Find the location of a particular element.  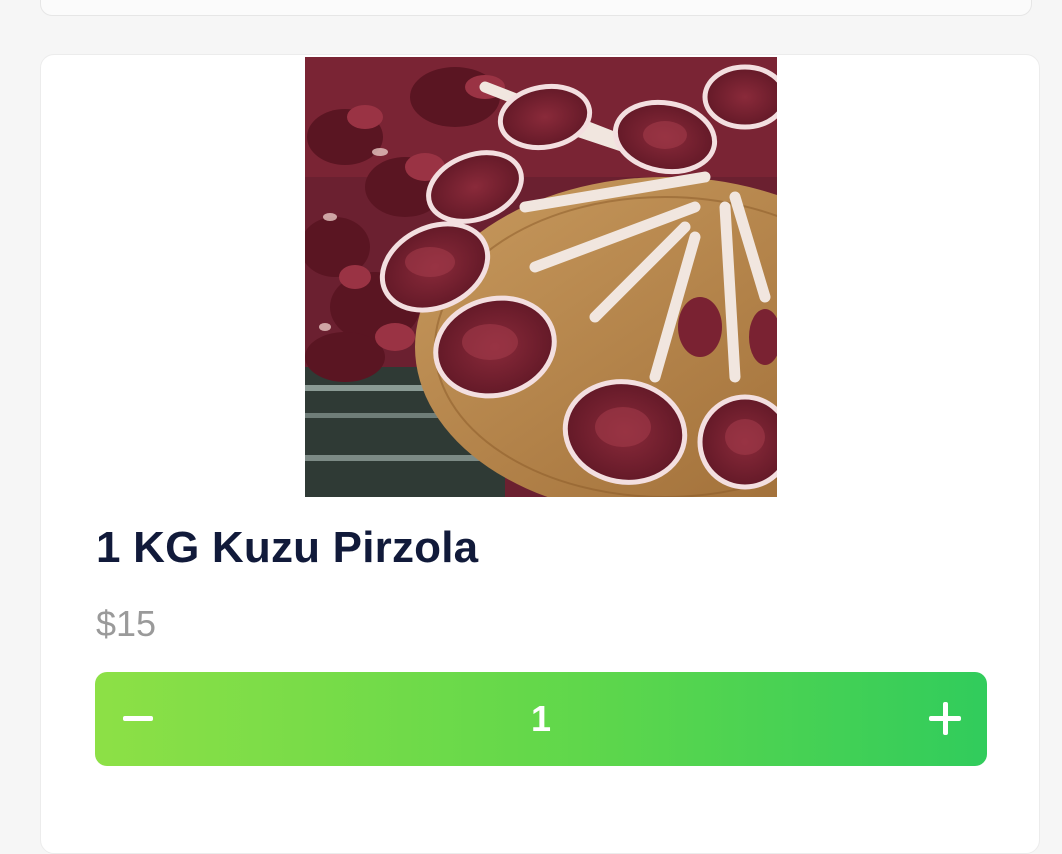

product-price: $15 is located at coordinates (126, 623).